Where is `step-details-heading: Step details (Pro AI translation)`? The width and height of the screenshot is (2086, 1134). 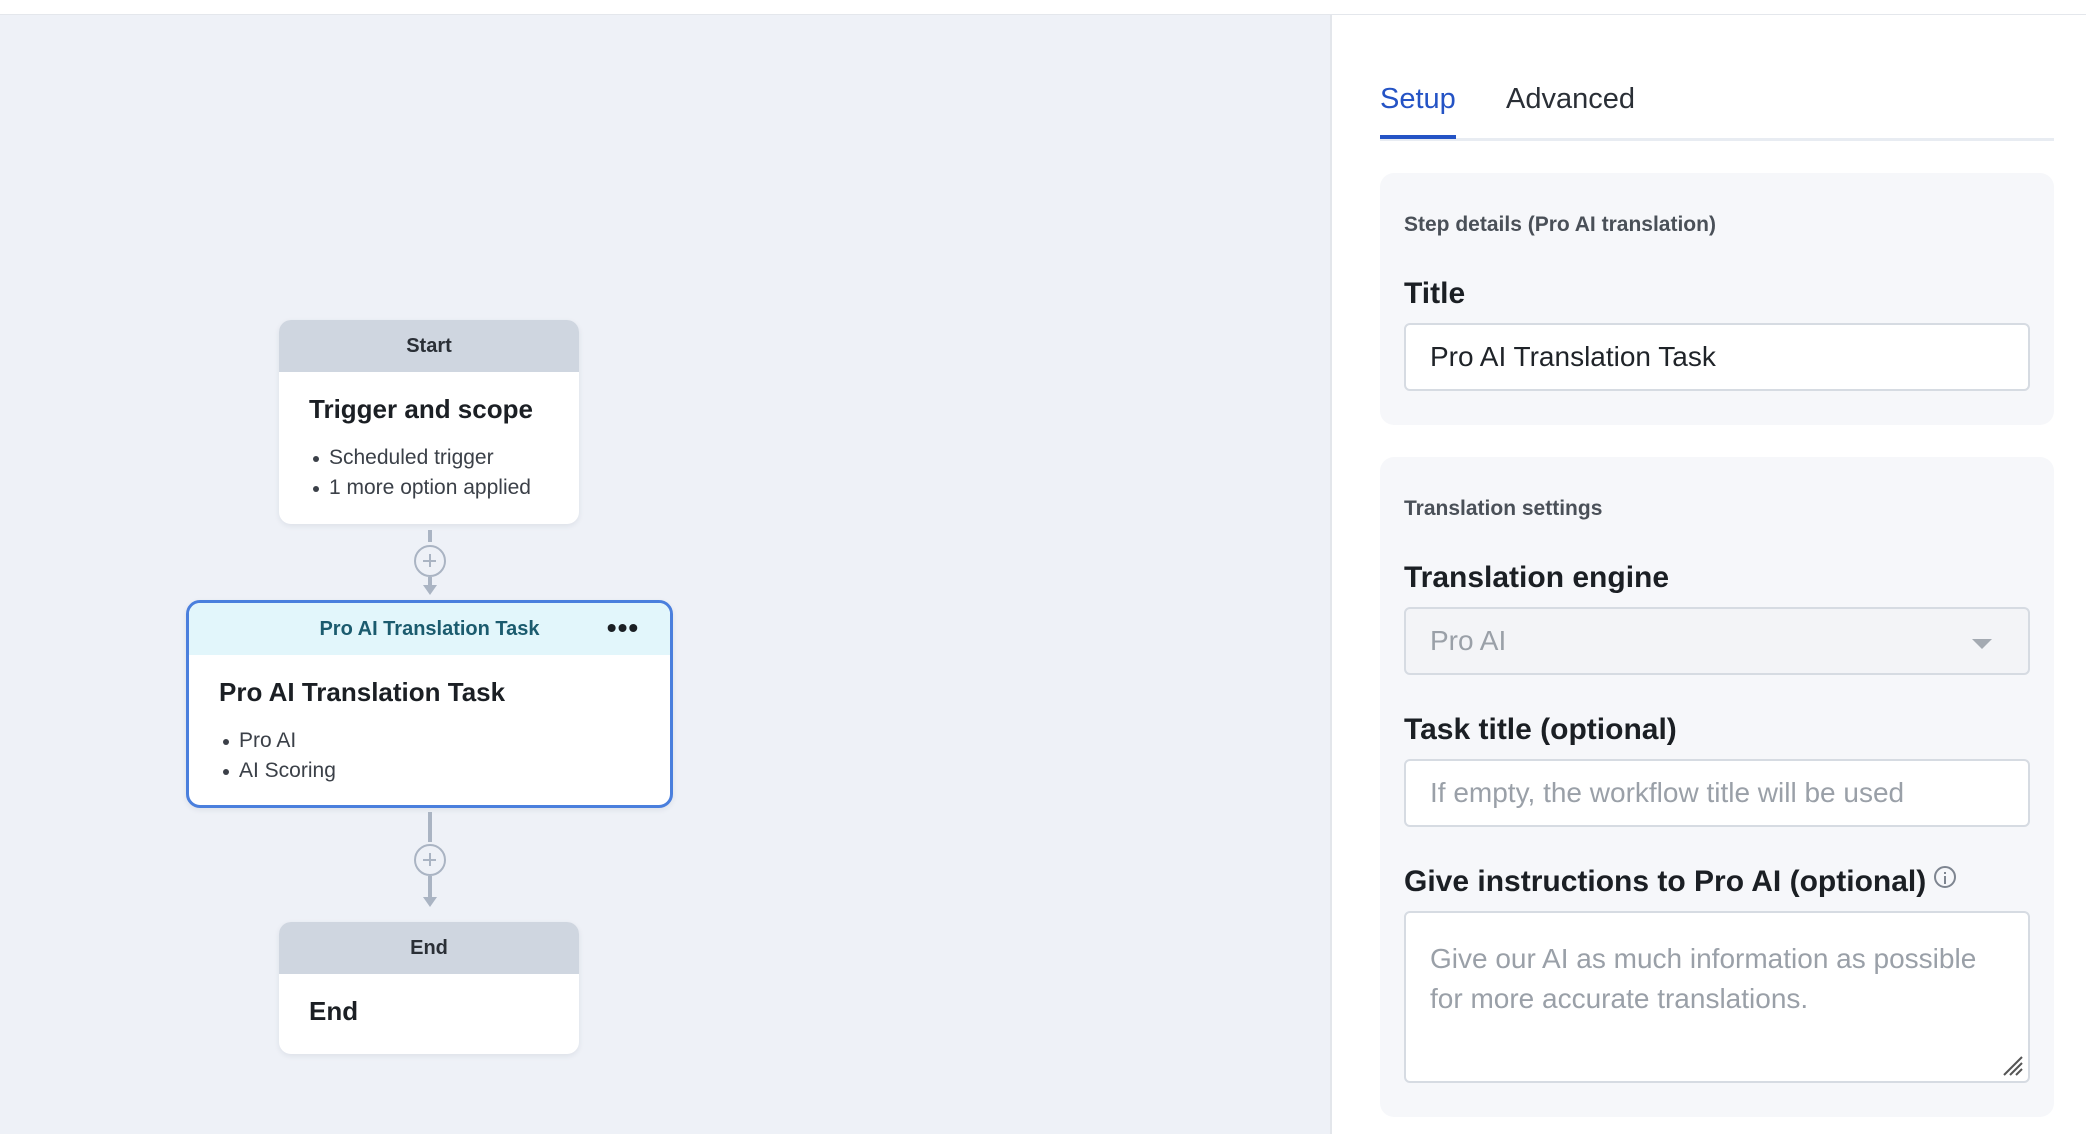 step-details-heading: Step details (Pro AI translation) is located at coordinates (1560, 224).